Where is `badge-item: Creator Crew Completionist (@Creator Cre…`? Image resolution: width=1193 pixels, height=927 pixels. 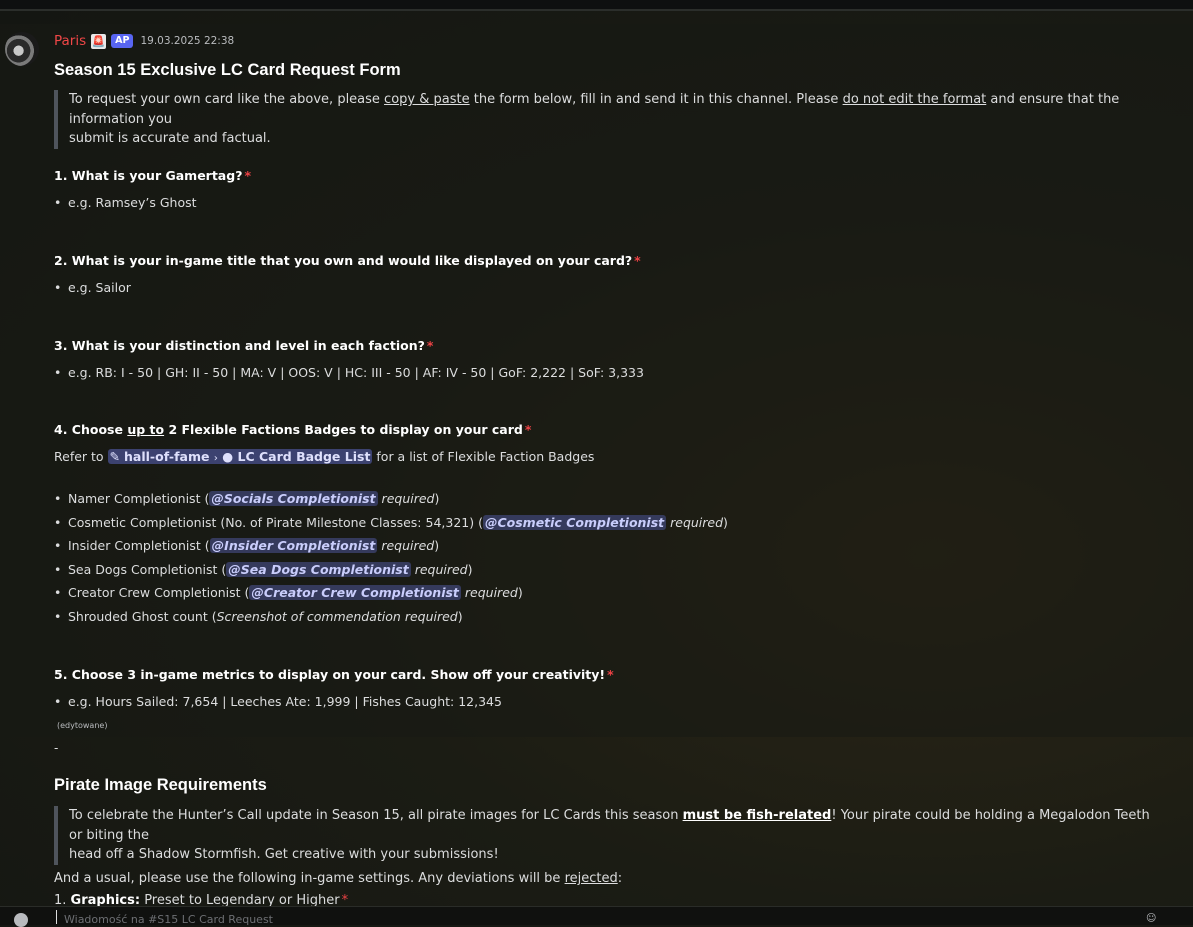
badge-item: Creator Crew Completionist (@Creator Cre… is located at coordinates (288, 592).